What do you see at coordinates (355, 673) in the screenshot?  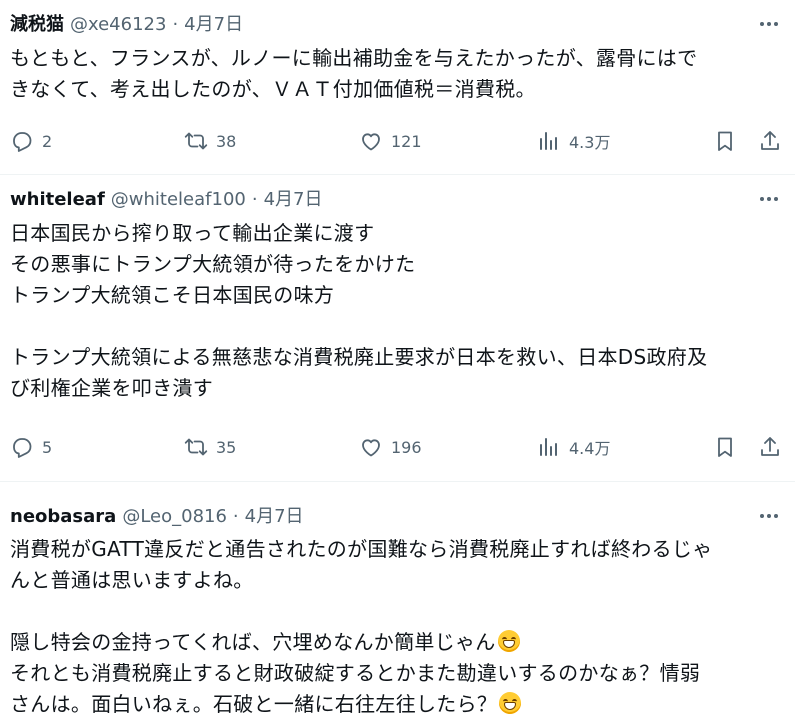 I see `tweet-text-line: それとも消費税廃止すると財政破綻するとかまた勘違いするのかなぁ？情弱` at bounding box center [355, 673].